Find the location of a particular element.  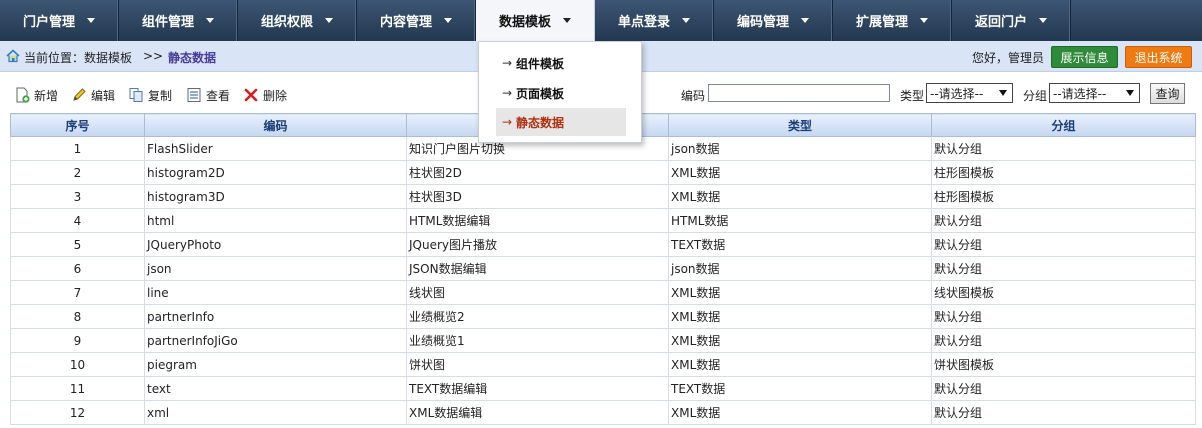

breadcrumb-parent: 数据模板 is located at coordinates (108, 57).